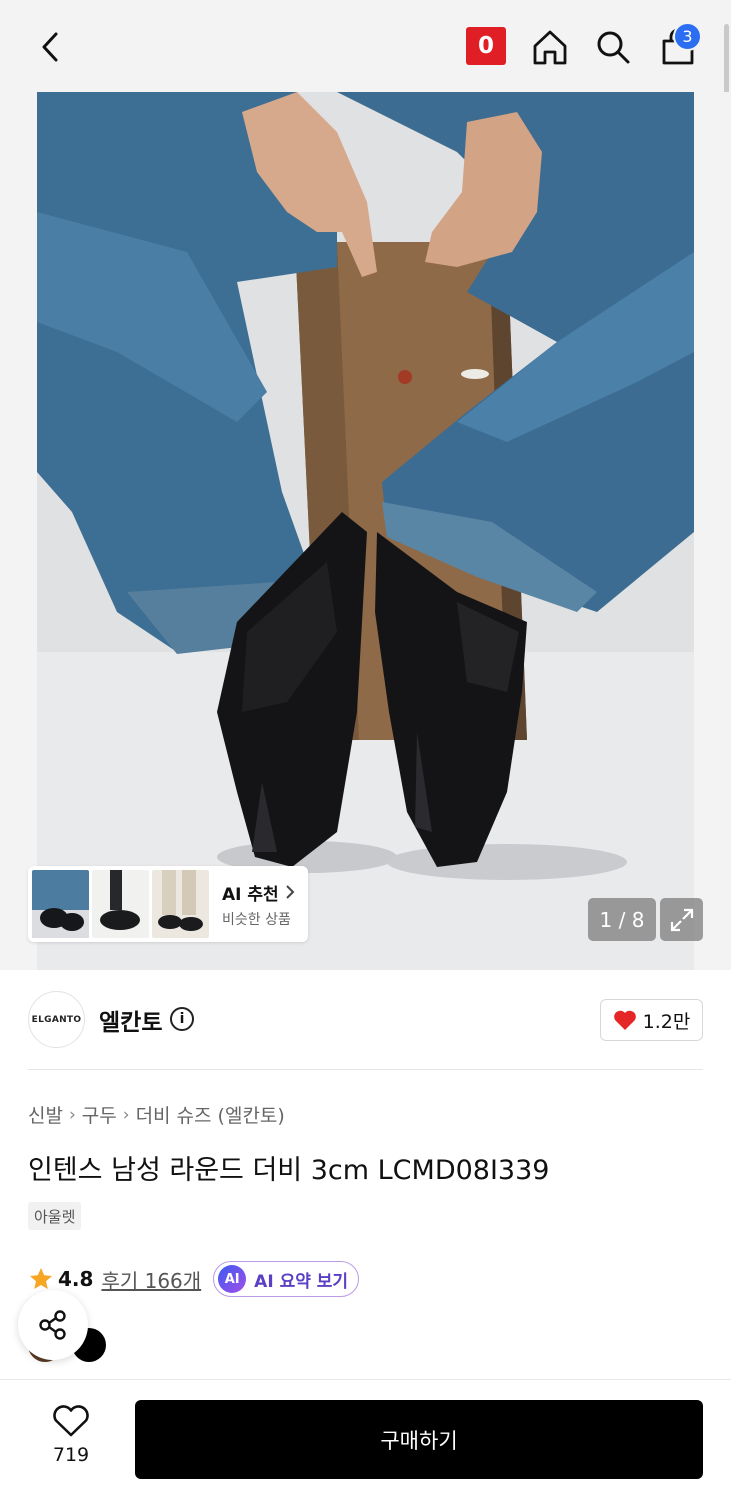 The height and width of the screenshot is (1500, 731). I want to click on breadcrumb: 신발 › 구두 › 더비 슈즈 (엘칸토), so click(156, 1114).